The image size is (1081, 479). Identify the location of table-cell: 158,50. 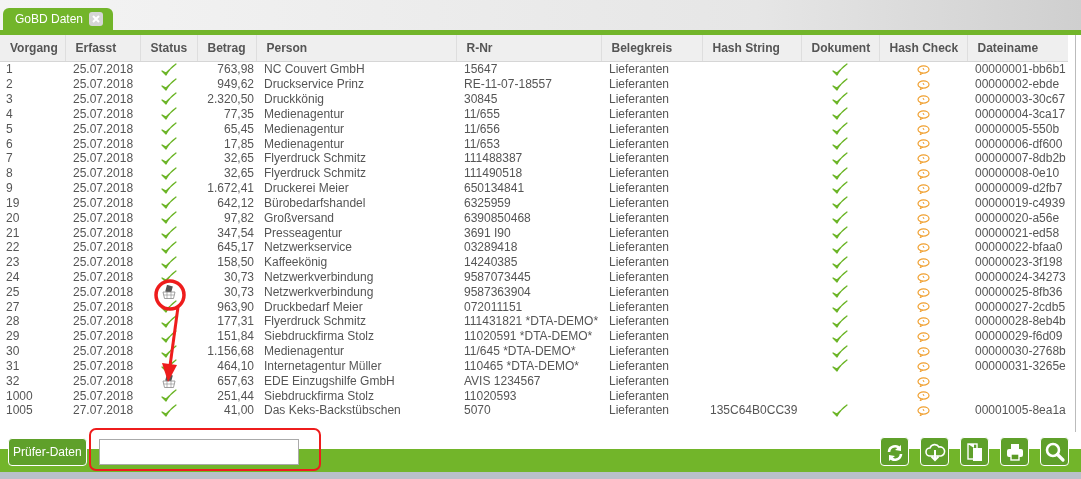
(235, 262).